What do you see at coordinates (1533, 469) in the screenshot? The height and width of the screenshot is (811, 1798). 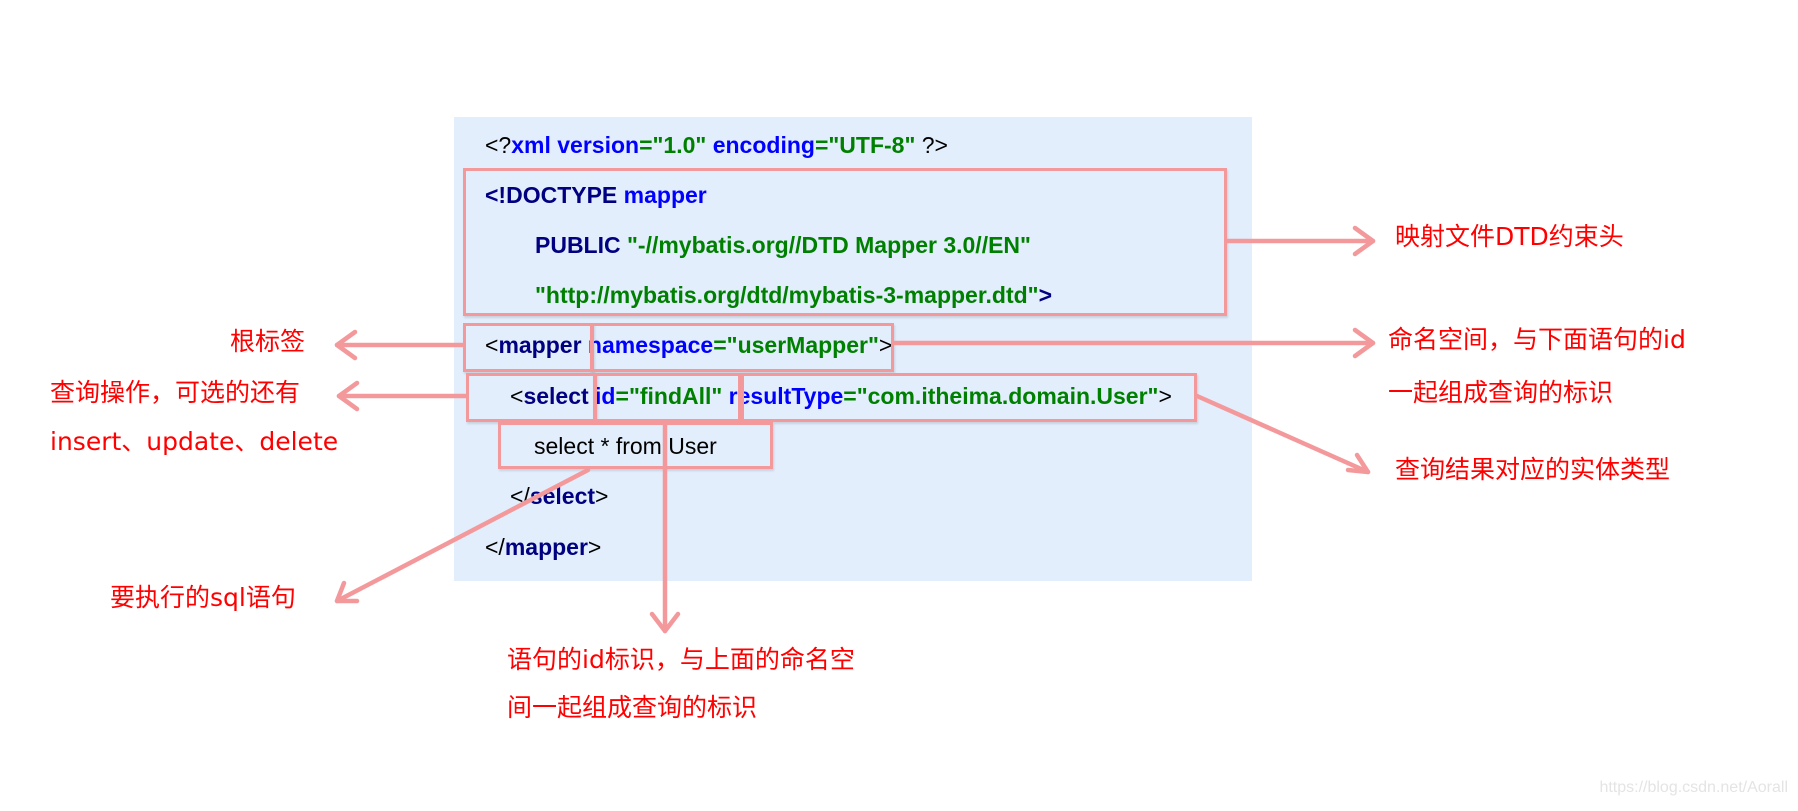 I see `result-type-annotation: 查询结果对应的实体类型` at bounding box center [1533, 469].